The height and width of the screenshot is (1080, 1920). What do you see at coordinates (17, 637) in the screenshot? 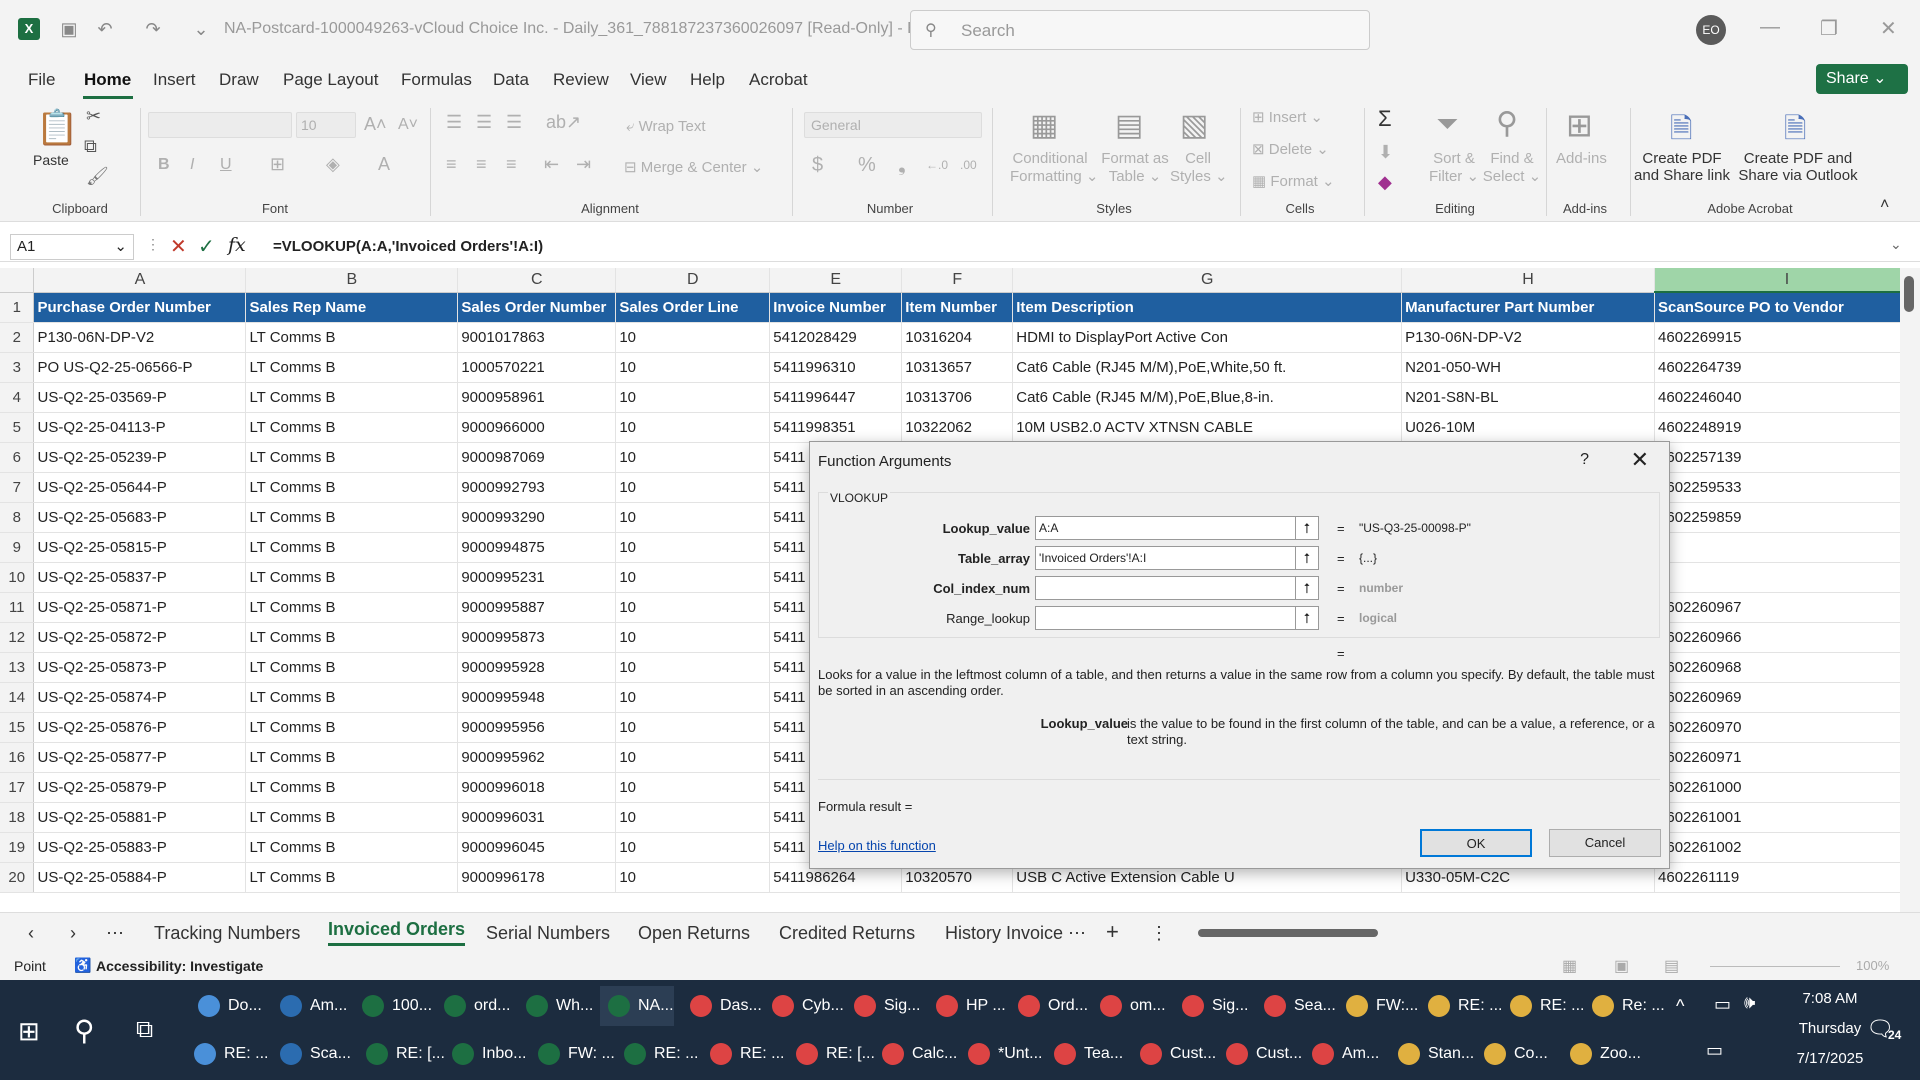
I see `row-number: 12` at bounding box center [17, 637].